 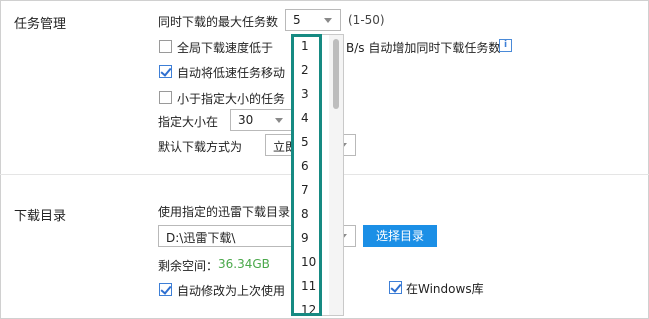 What do you see at coordinates (201, 238) in the screenshot?
I see `download-path-value: D:\迅雷下载\` at bounding box center [201, 238].